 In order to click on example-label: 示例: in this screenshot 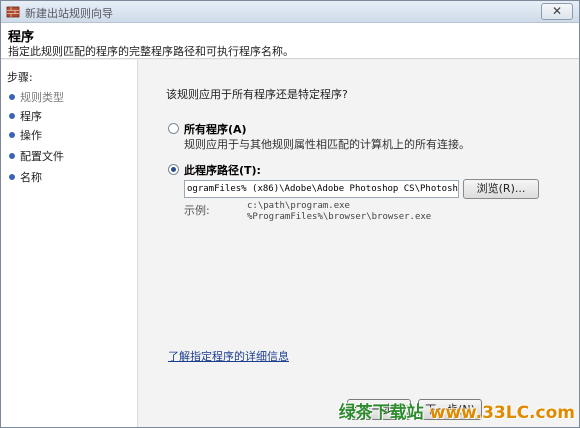, I will do `click(197, 210)`.